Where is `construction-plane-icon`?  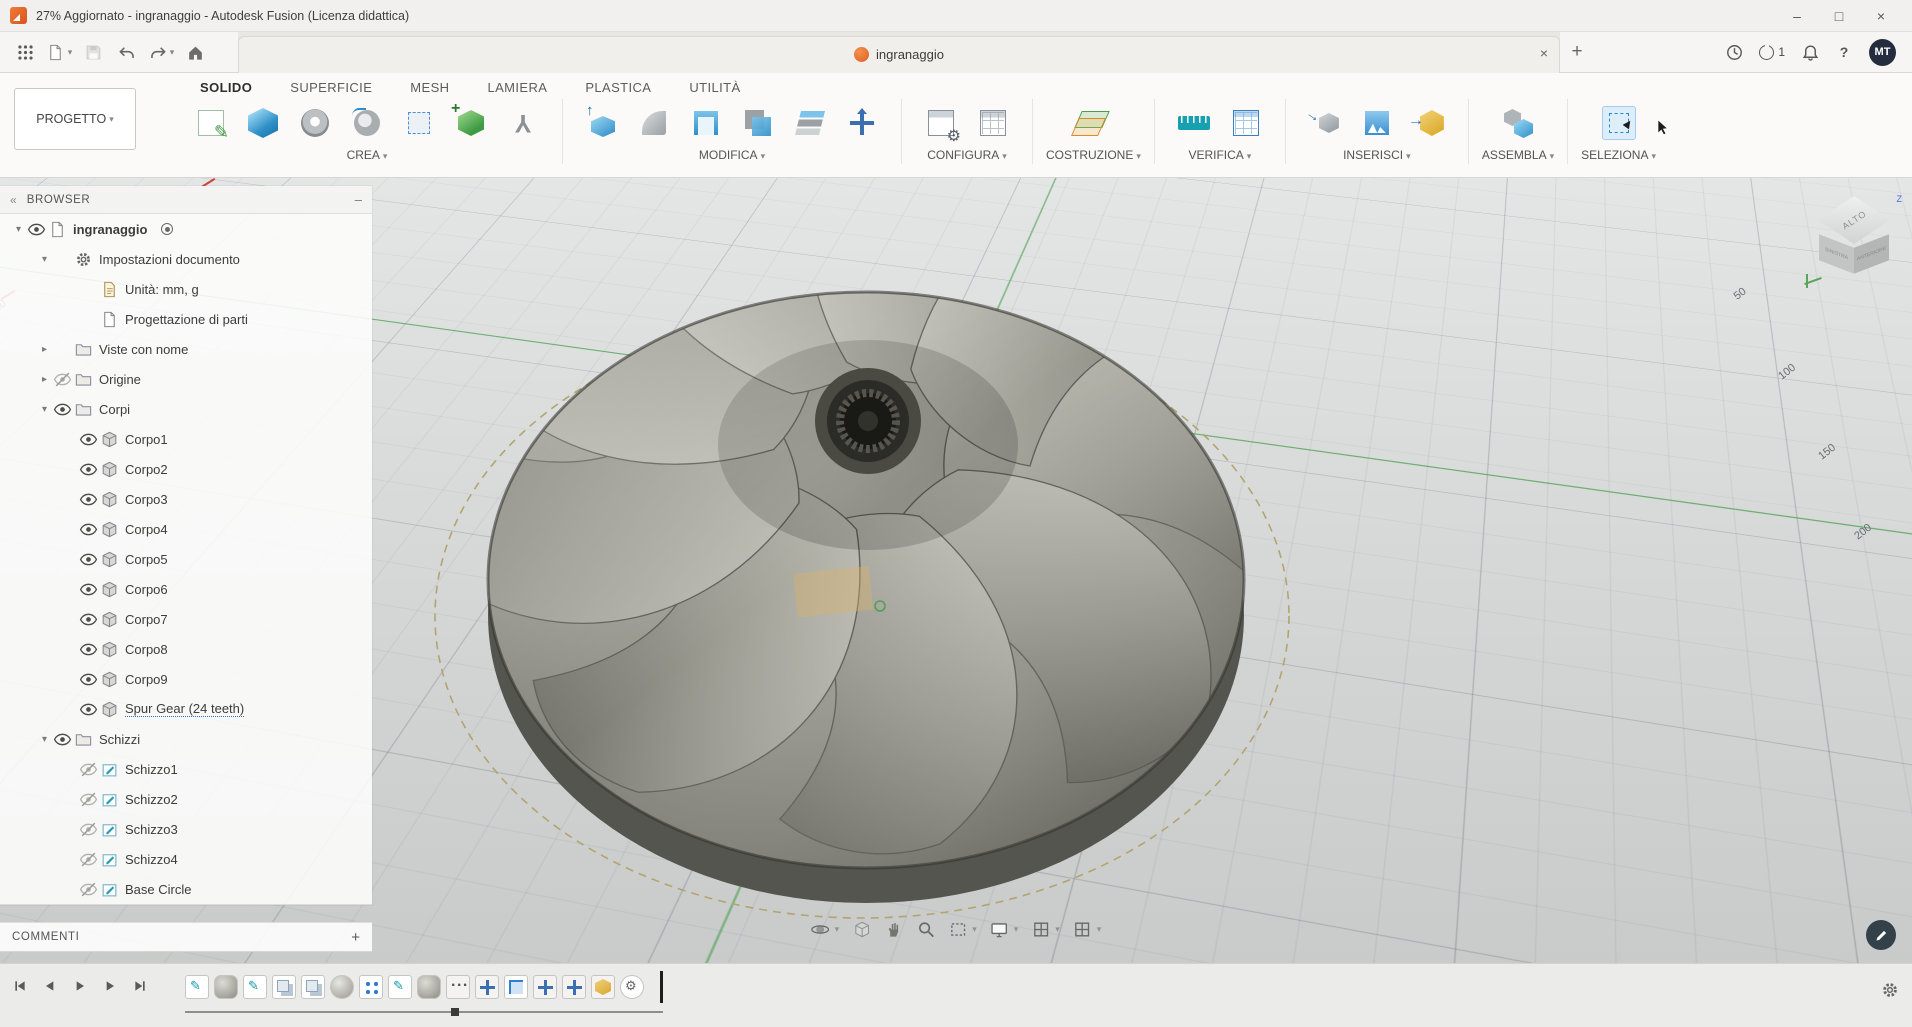 construction-plane-icon is located at coordinates (1093, 123).